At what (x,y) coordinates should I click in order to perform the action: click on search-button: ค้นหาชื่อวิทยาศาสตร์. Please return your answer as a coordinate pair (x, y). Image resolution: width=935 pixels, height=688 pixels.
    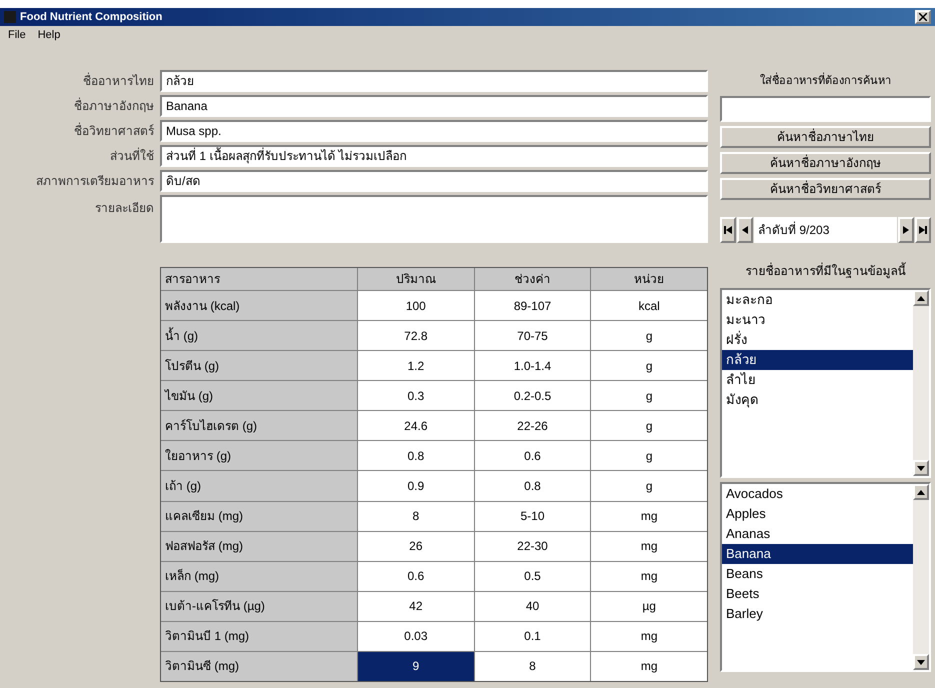
    Looking at the image, I should click on (825, 189).